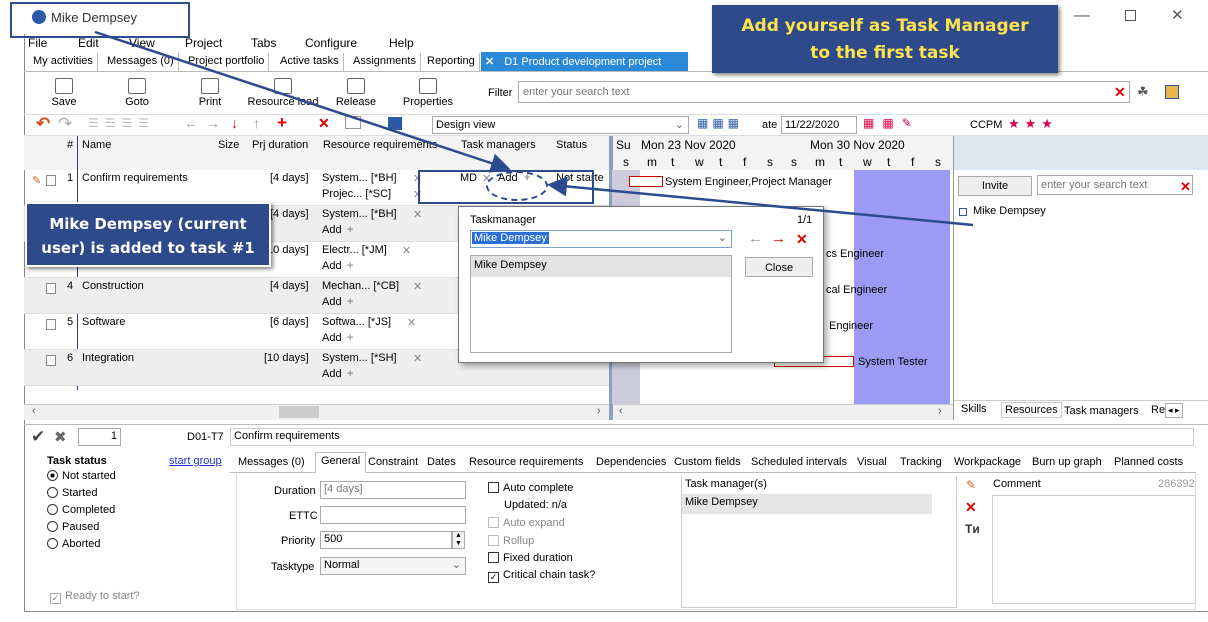 The image size is (1208, 622). What do you see at coordinates (302, 101) in the screenshot?
I see `arrow-title-to-add` at bounding box center [302, 101].